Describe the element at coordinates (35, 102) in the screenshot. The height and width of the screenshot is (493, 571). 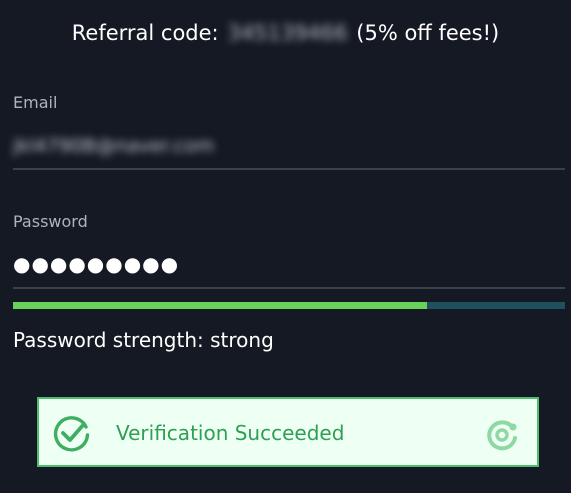
I see `email-label: Email` at that location.